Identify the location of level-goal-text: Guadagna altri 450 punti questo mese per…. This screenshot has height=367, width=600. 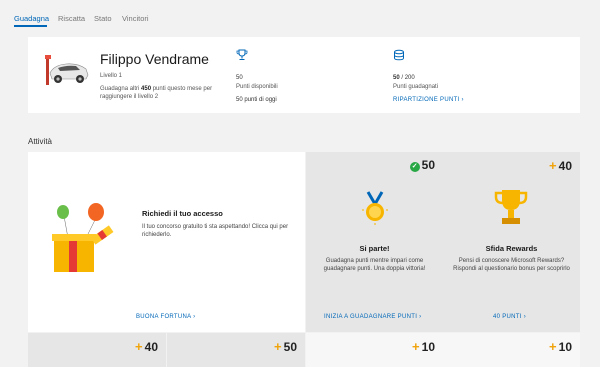
(159, 93).